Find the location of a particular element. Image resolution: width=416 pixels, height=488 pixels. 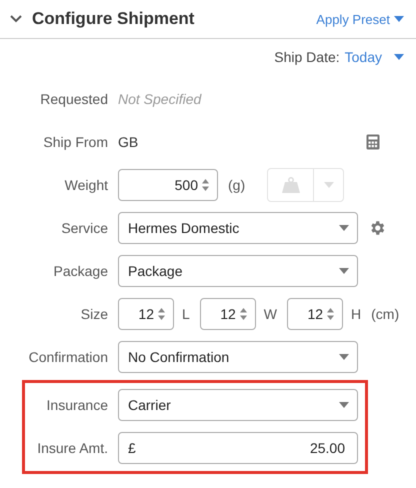

field-label: Requested is located at coordinates (73, 98).